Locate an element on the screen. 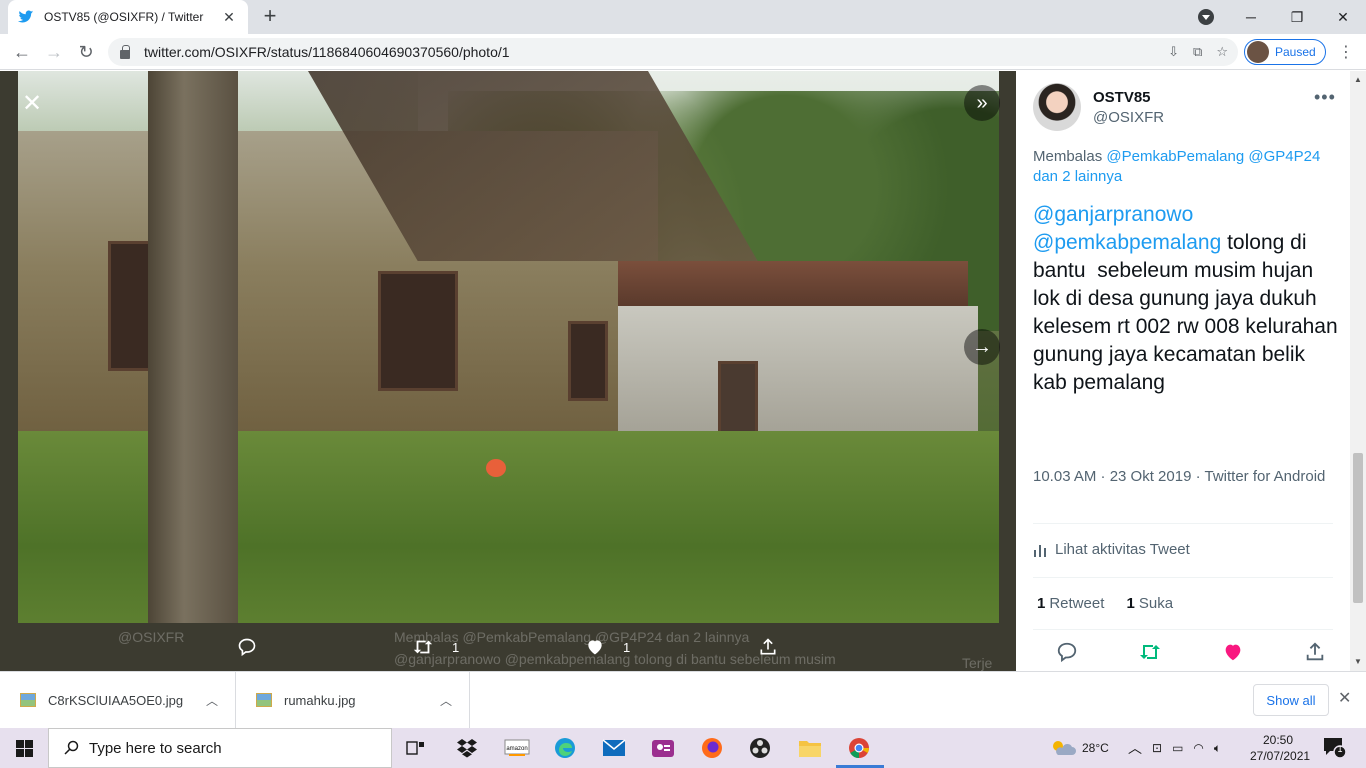 The image size is (1366, 768). reply-mention-link: @GP4P24 is located at coordinates (1284, 156).